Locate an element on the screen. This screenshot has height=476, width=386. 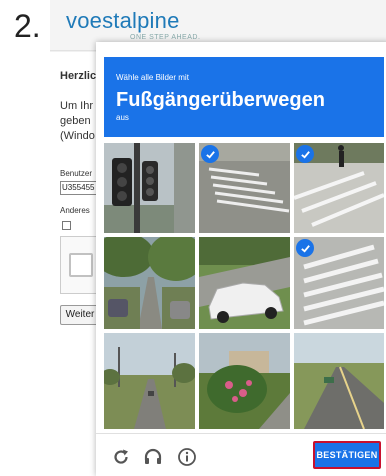
instruction-suffix: aus is located at coordinates (122, 117).